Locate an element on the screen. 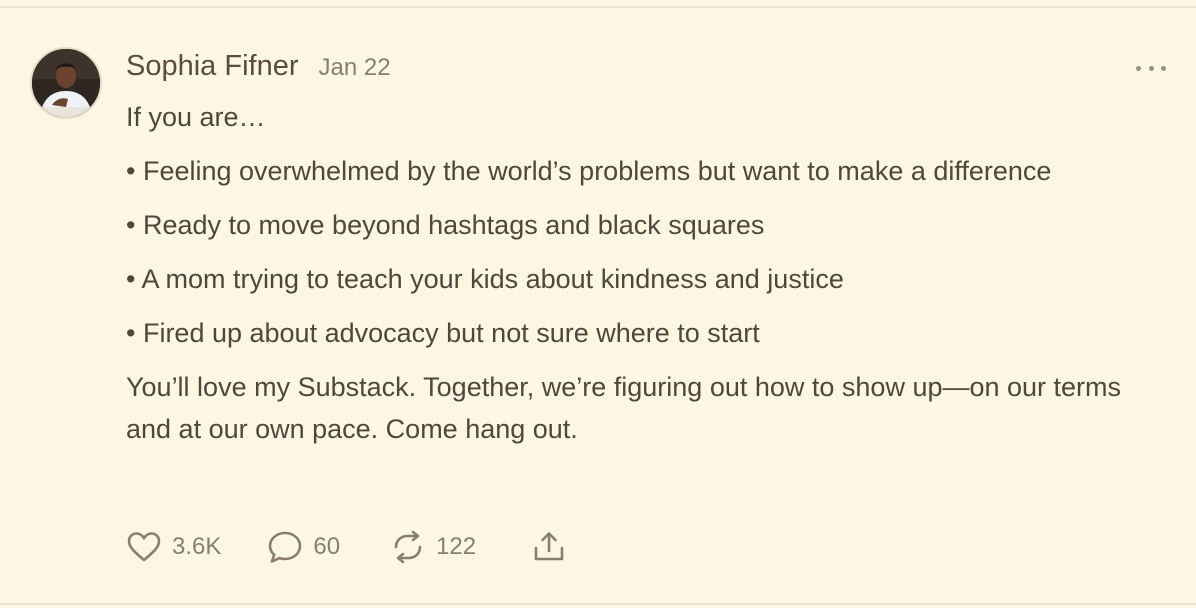 The image size is (1196, 608). like-button: 3.6K is located at coordinates (173, 547).